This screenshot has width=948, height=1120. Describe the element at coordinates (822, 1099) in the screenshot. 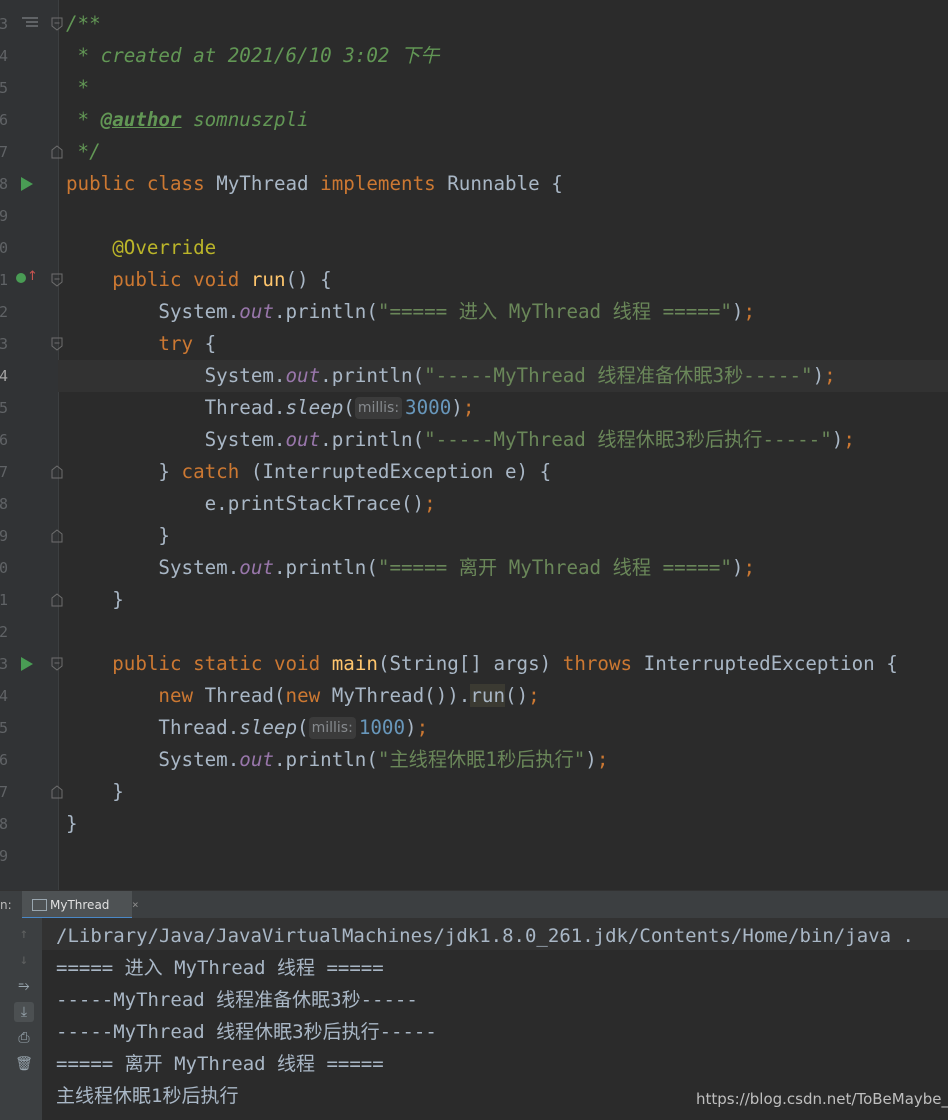

I see `watermark: https://blog.csdn.net/ToBeMaybe_` at that location.